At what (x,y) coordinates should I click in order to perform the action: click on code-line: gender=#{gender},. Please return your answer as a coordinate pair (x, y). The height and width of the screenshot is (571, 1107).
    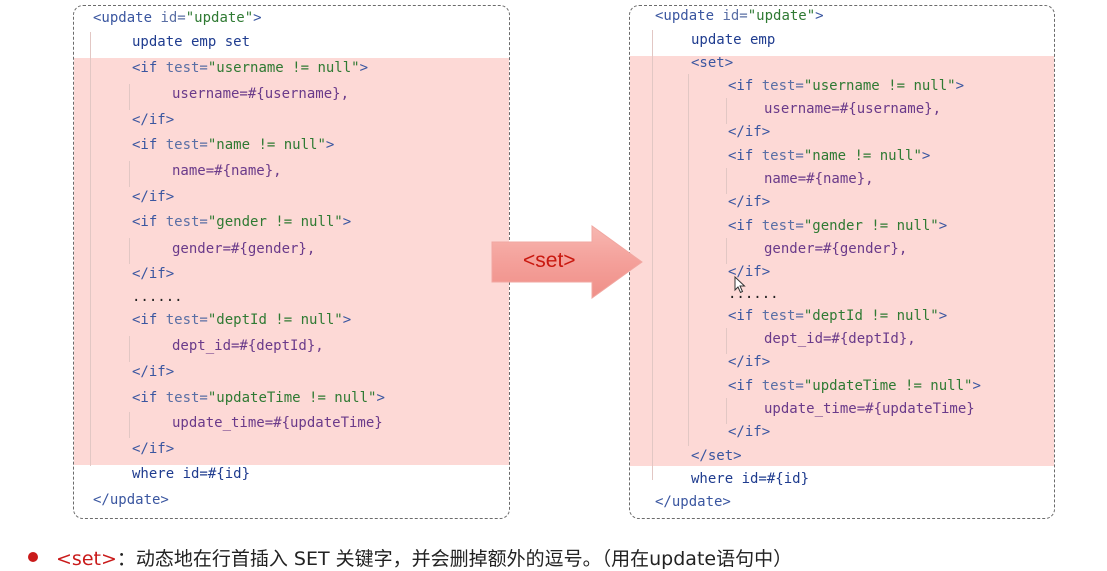
    Looking at the image, I should click on (835, 249).